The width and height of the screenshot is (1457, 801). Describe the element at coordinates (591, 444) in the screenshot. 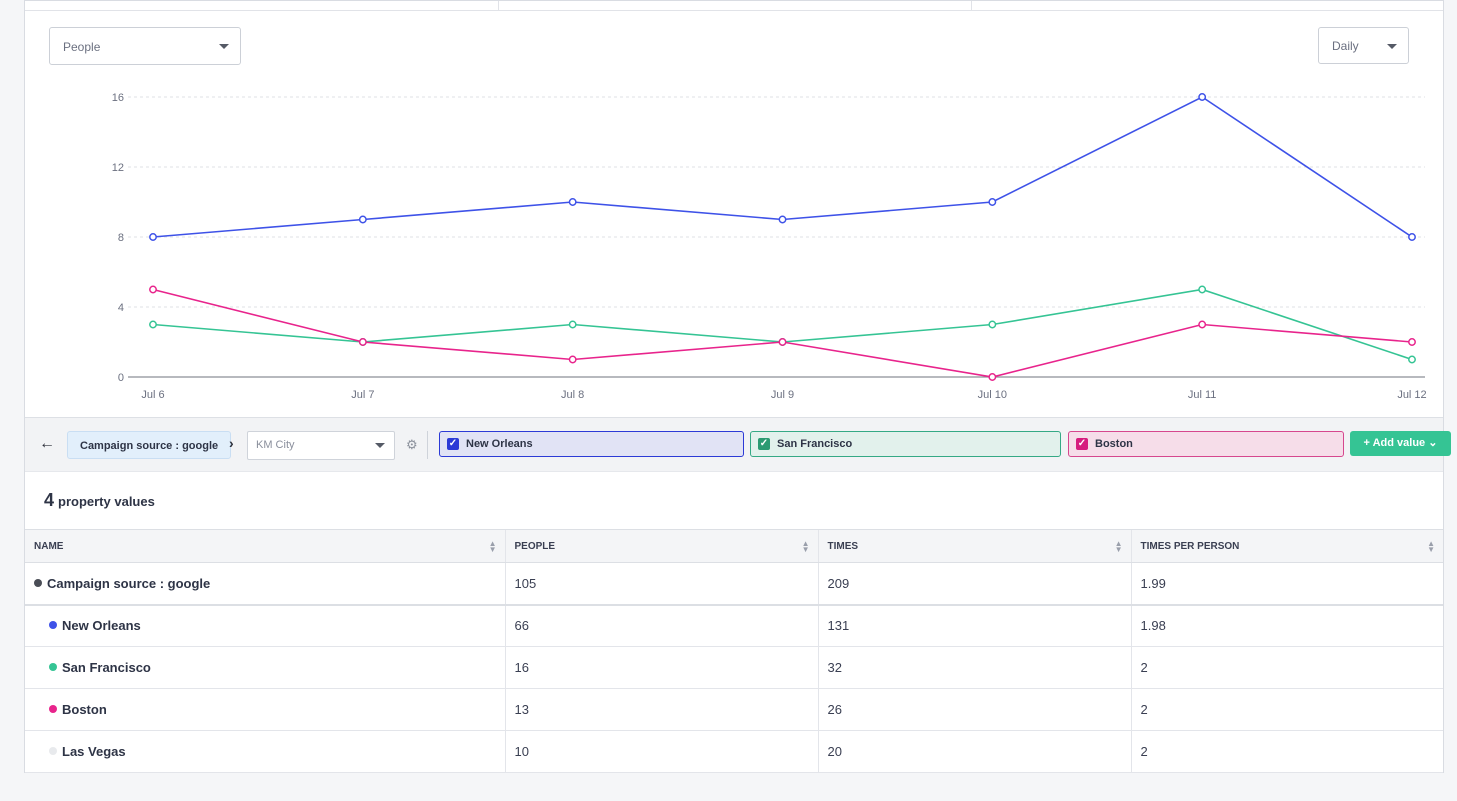

I see `value-chip-new-orleans: ✓ New Orleans` at that location.